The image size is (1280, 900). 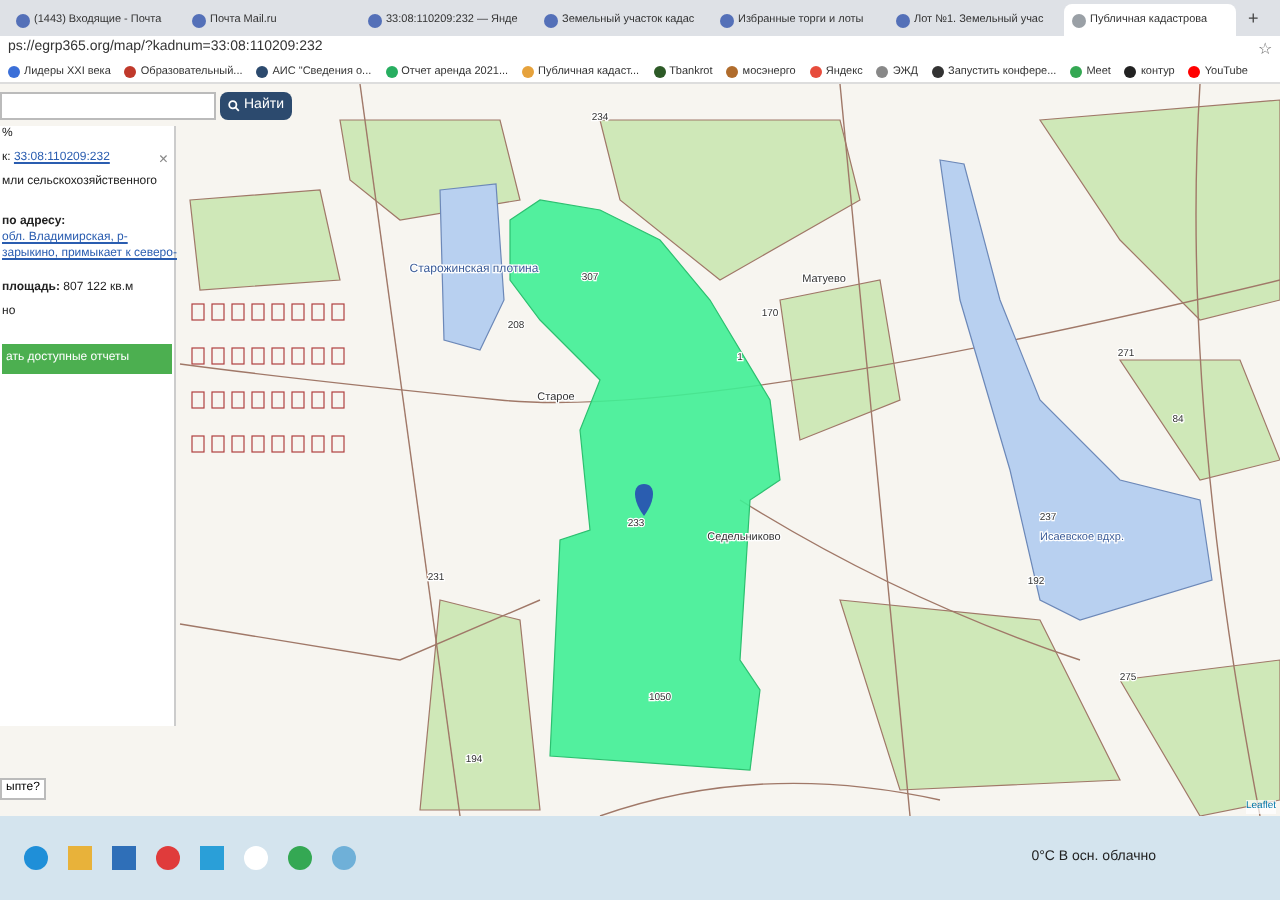 What do you see at coordinates (644, 500) in the screenshot?
I see `map-pin-icon` at bounding box center [644, 500].